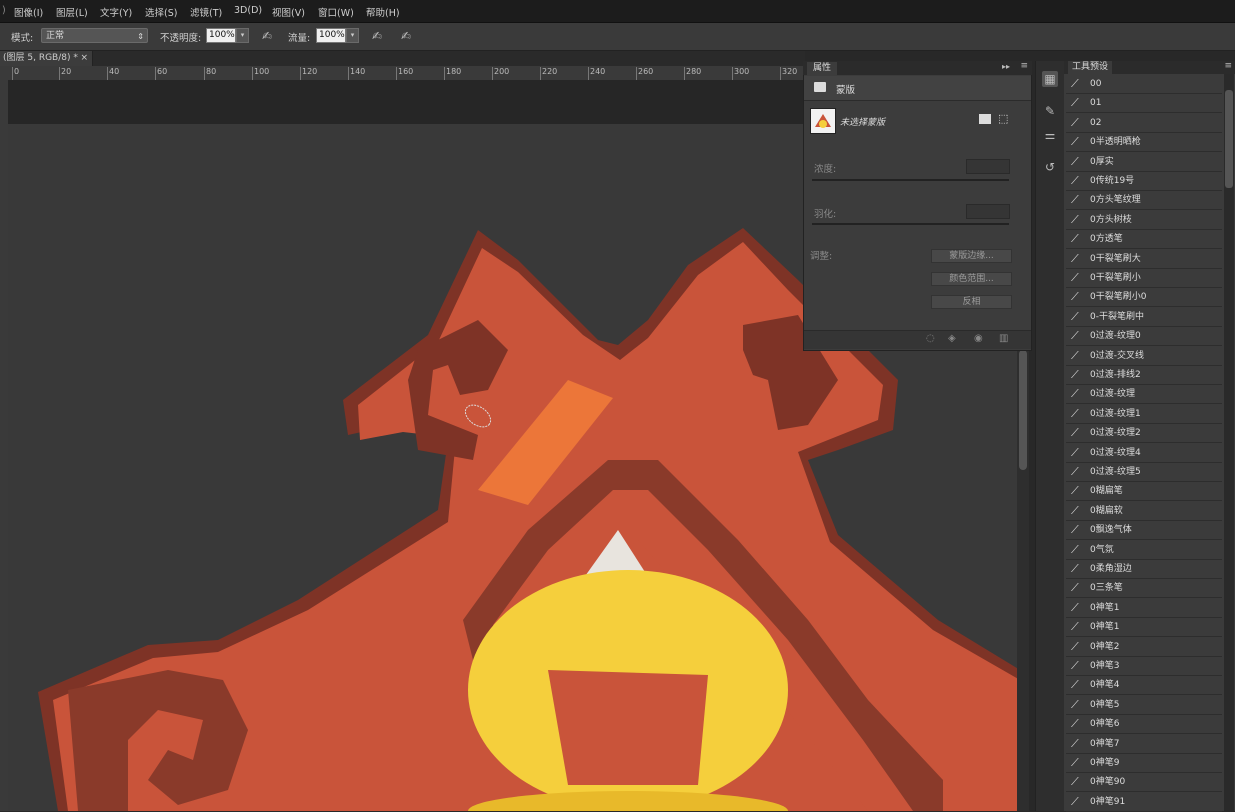 This screenshot has width=1235, height=812. I want to click on preset-item: ⟋ 0糊扁笔, so click(1144, 492).